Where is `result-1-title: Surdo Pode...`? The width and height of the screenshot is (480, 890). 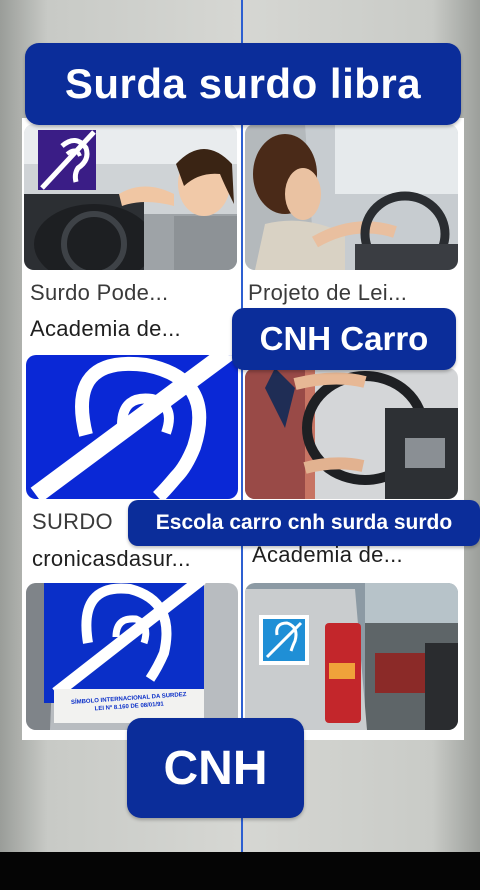
result-1-title: Surdo Pode... is located at coordinates (99, 293).